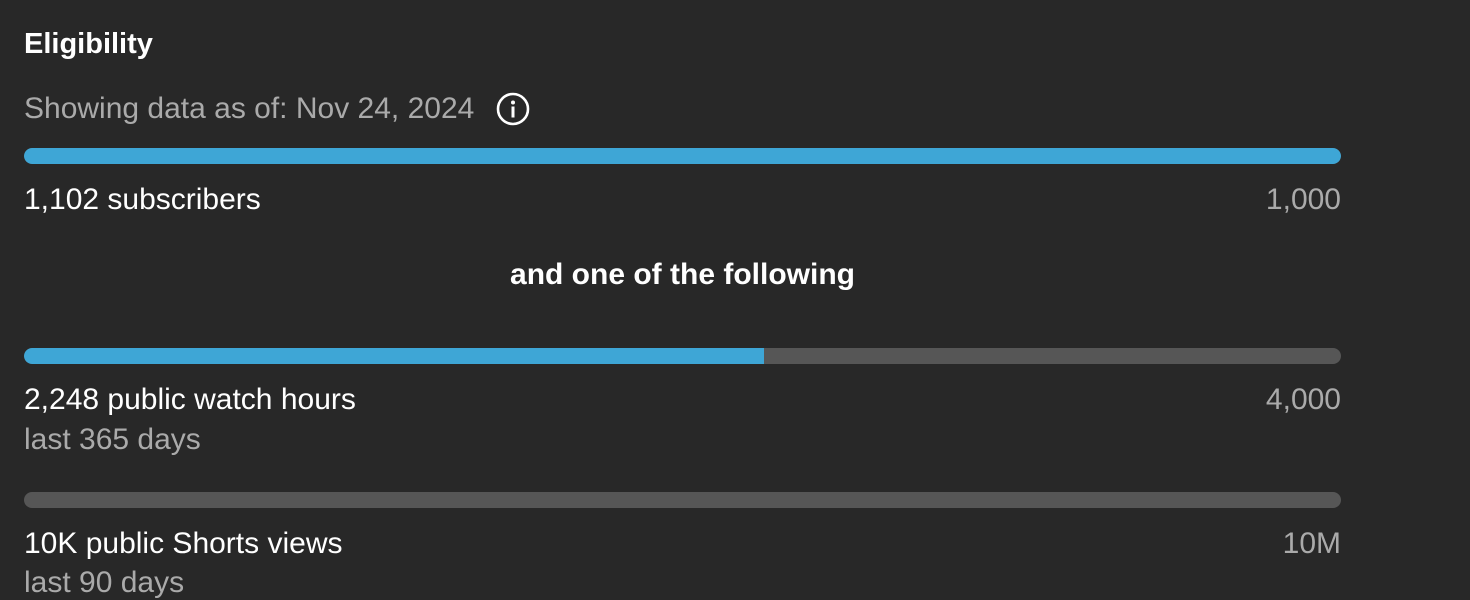 The height and width of the screenshot is (600, 1470). What do you see at coordinates (249, 108) in the screenshot?
I see `as-of-date: Showing data as of: Nov 24, 2024` at bounding box center [249, 108].